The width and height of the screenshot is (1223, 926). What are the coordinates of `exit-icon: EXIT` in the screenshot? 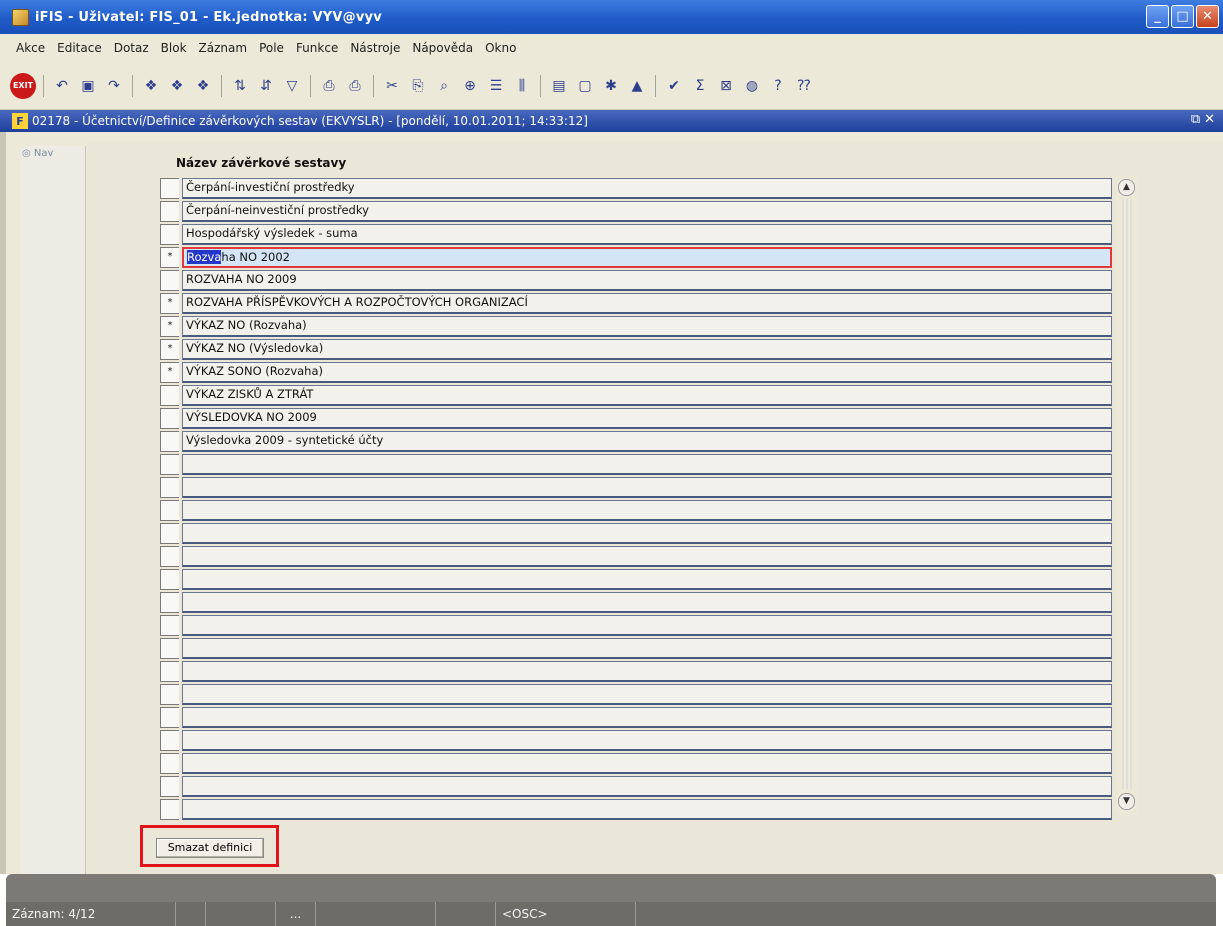 It's located at (23, 85).